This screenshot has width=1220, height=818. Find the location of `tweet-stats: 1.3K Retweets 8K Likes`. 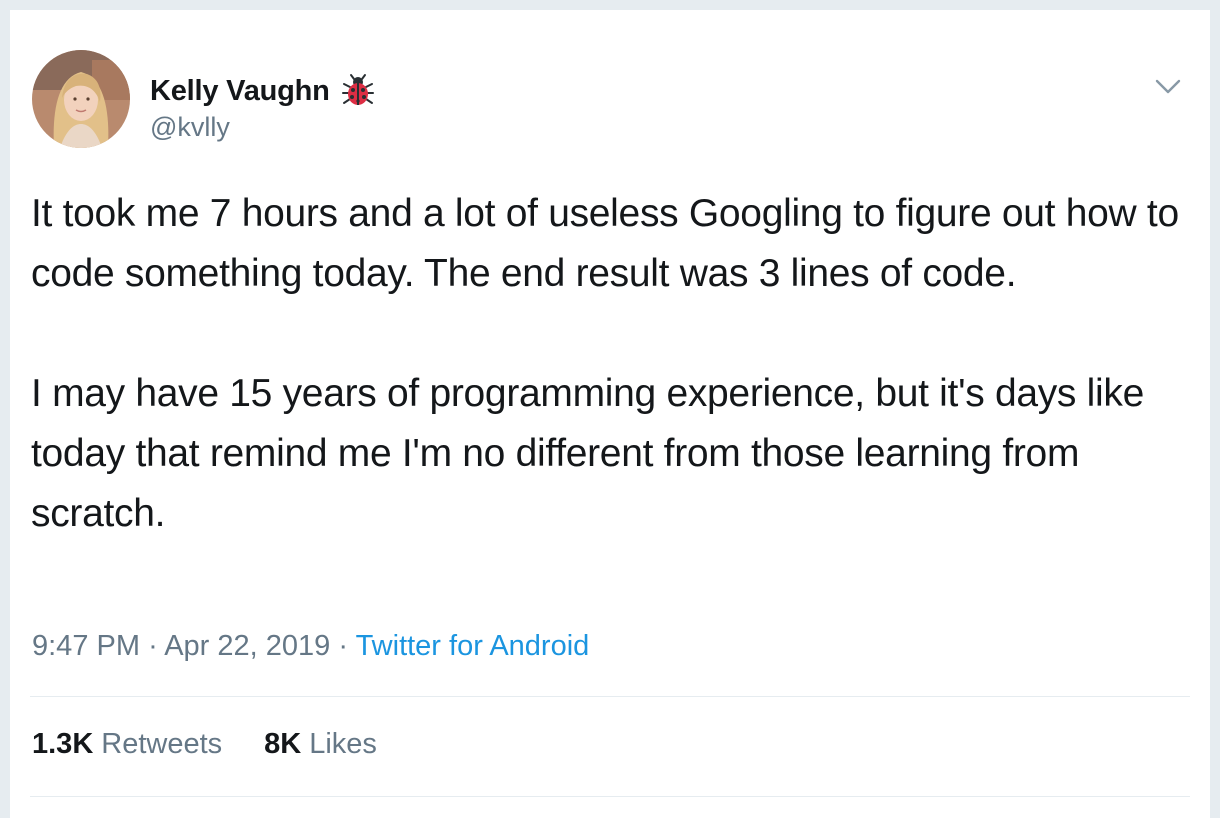

tweet-stats: 1.3K Retweets 8K Likes is located at coordinates (204, 744).